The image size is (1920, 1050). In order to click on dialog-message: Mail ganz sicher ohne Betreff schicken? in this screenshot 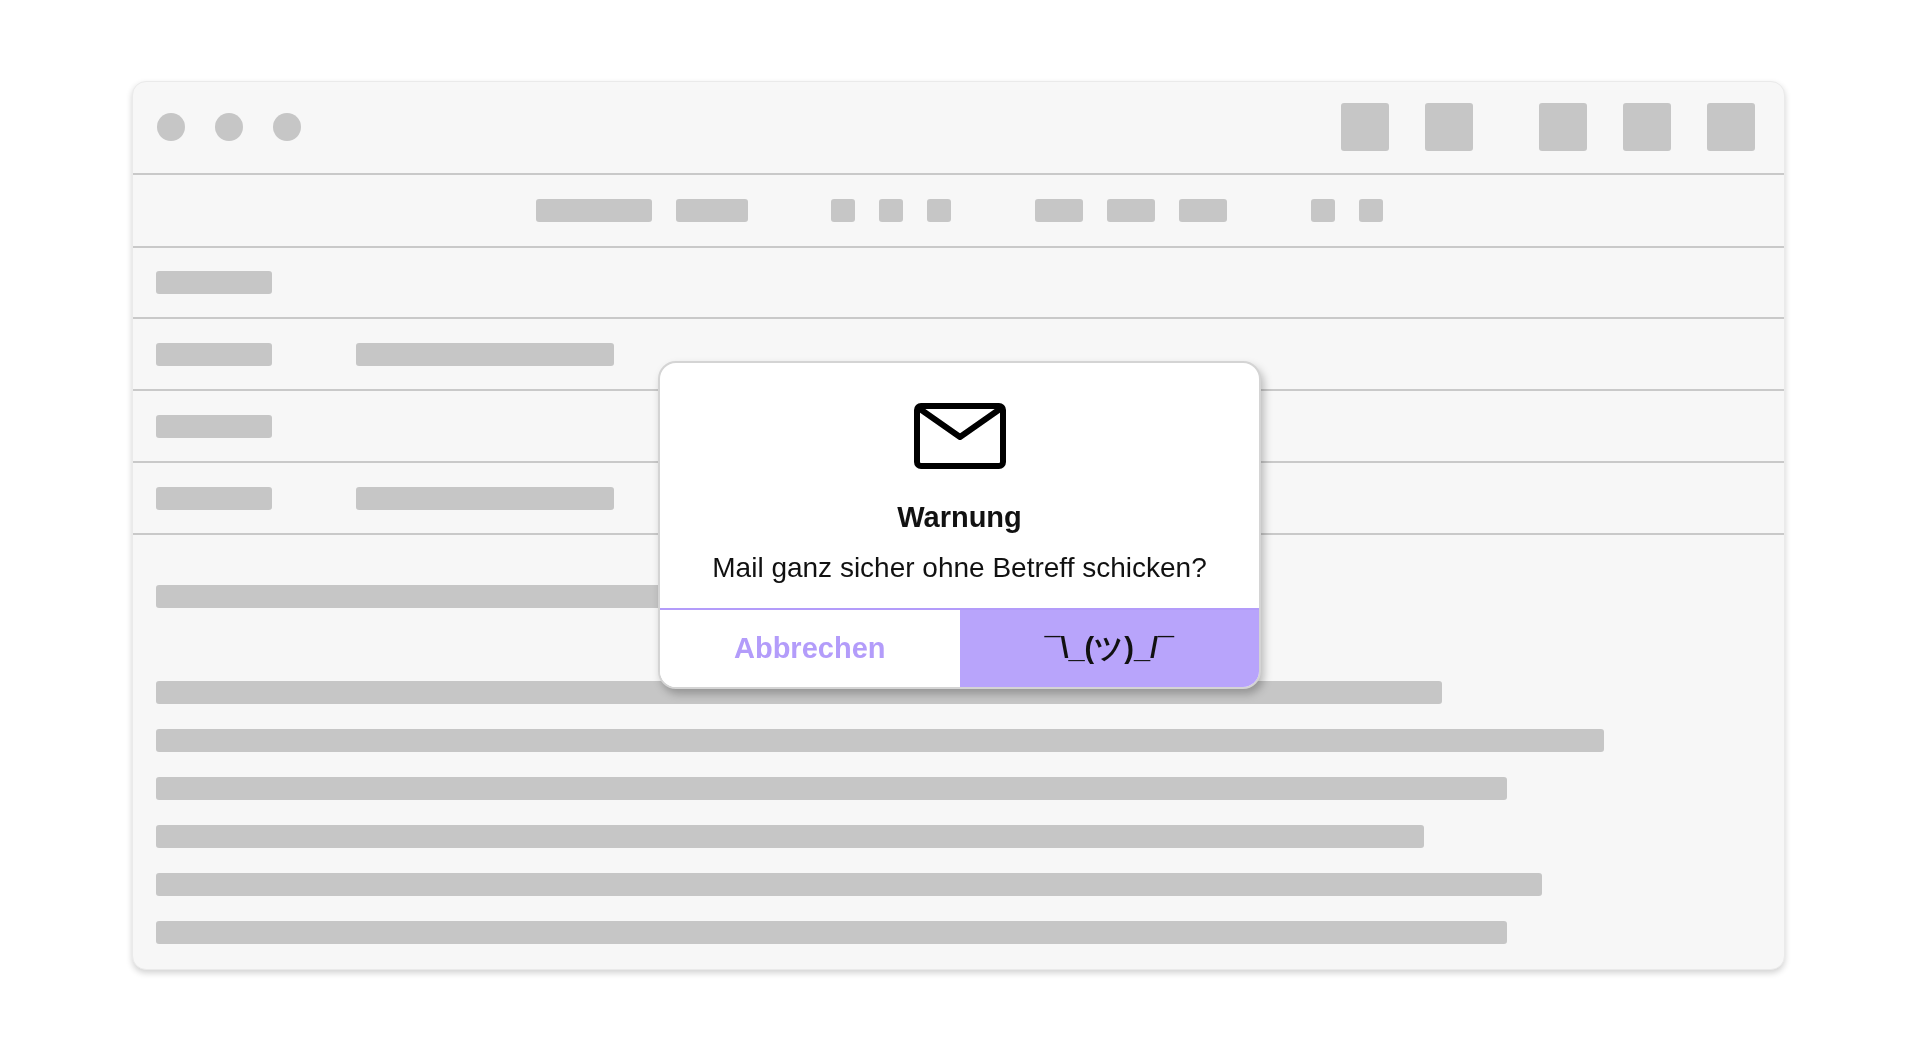, I will do `click(959, 568)`.